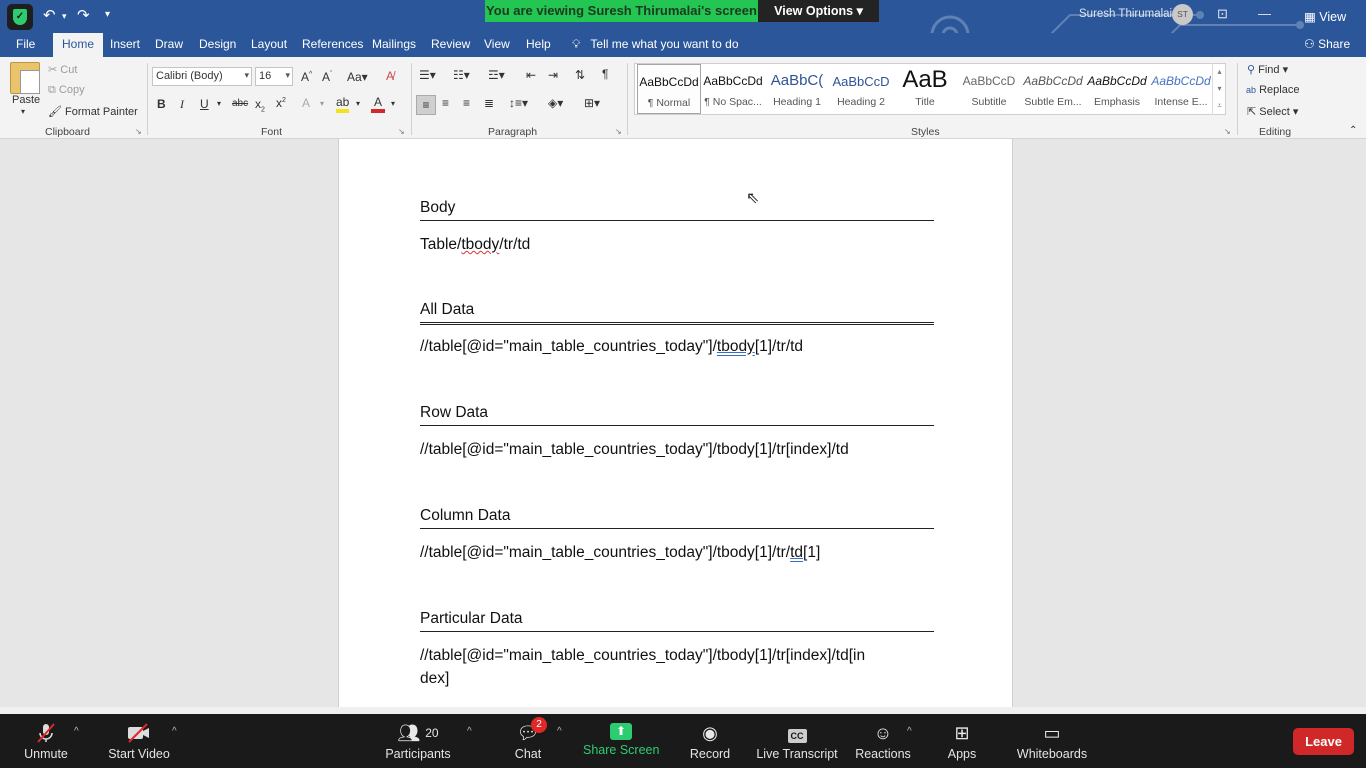 The image size is (1366, 768). I want to click on font-launcher-icon: ↘, so click(401, 131).